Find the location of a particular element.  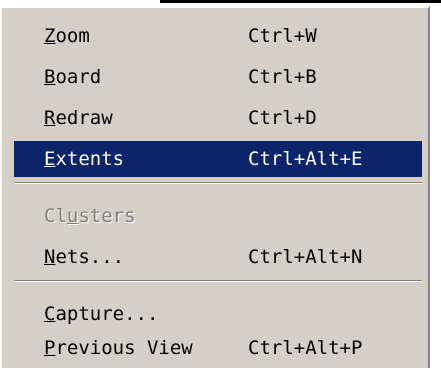

menu-item-nets: Nets... Ctrl+Alt+N is located at coordinates (218, 257).